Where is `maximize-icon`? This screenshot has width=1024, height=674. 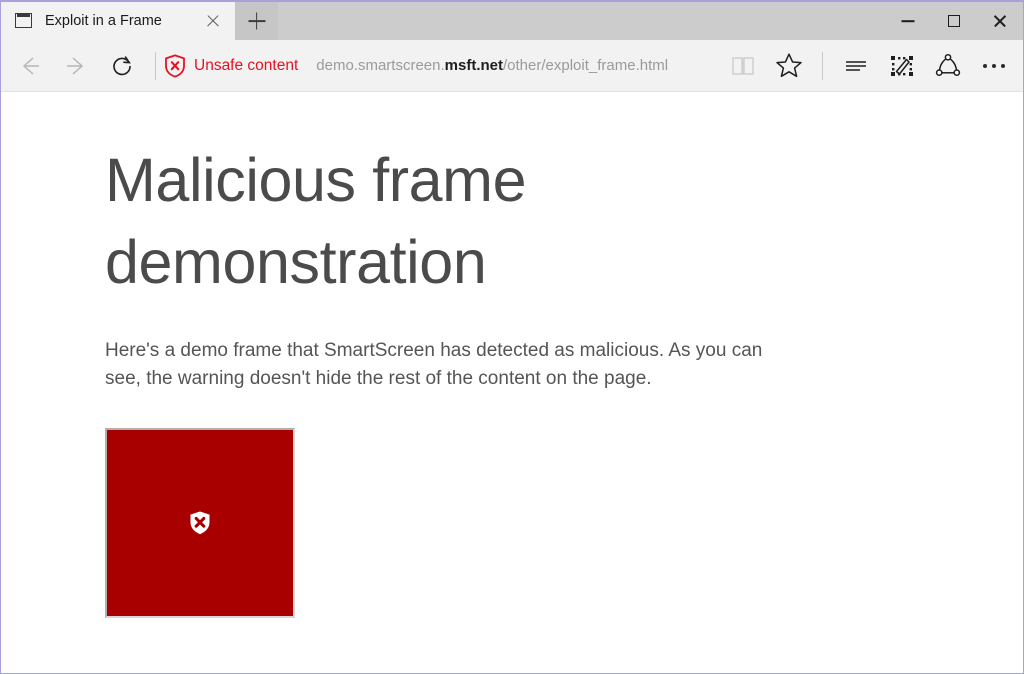
maximize-icon is located at coordinates (954, 21).